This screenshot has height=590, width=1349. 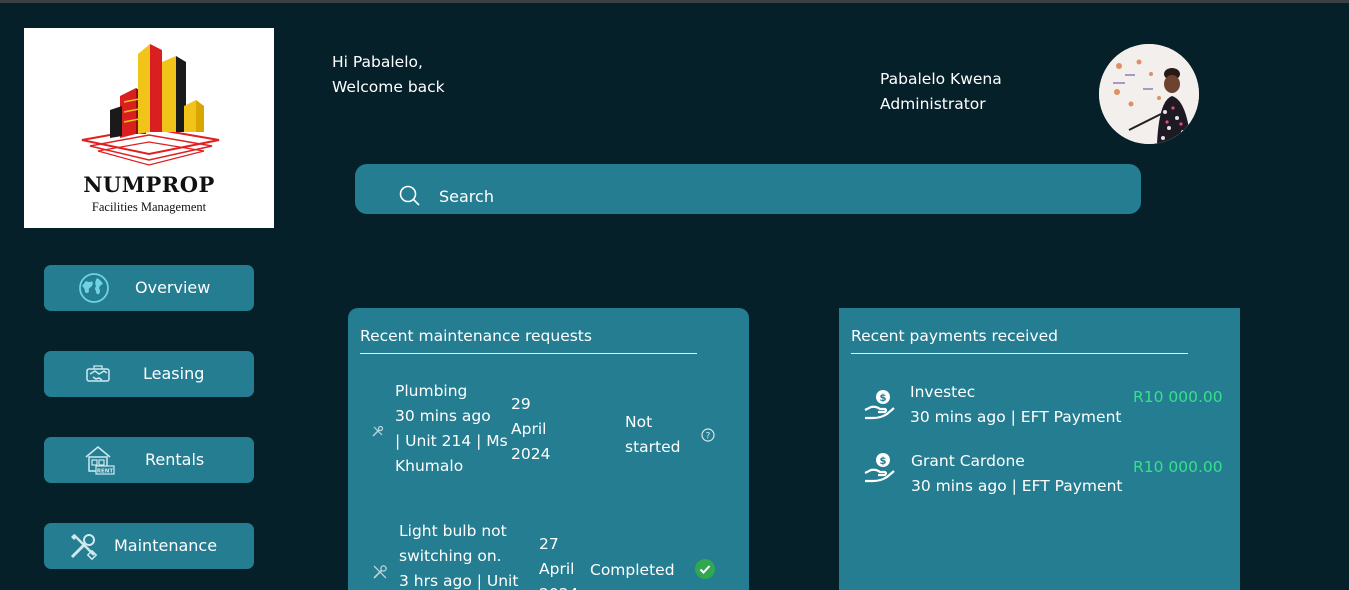 I want to click on search-input, so click(x=739, y=196).